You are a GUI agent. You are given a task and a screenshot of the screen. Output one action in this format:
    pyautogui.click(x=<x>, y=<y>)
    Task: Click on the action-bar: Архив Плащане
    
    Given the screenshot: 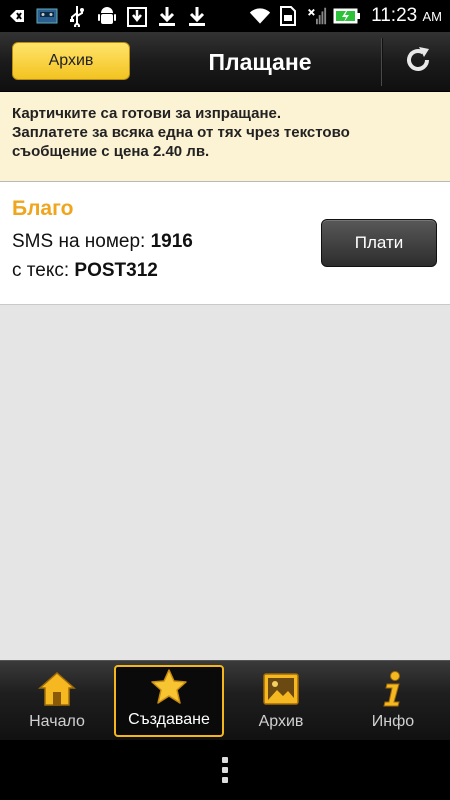 What is the action you would take?
    pyautogui.click(x=225, y=62)
    